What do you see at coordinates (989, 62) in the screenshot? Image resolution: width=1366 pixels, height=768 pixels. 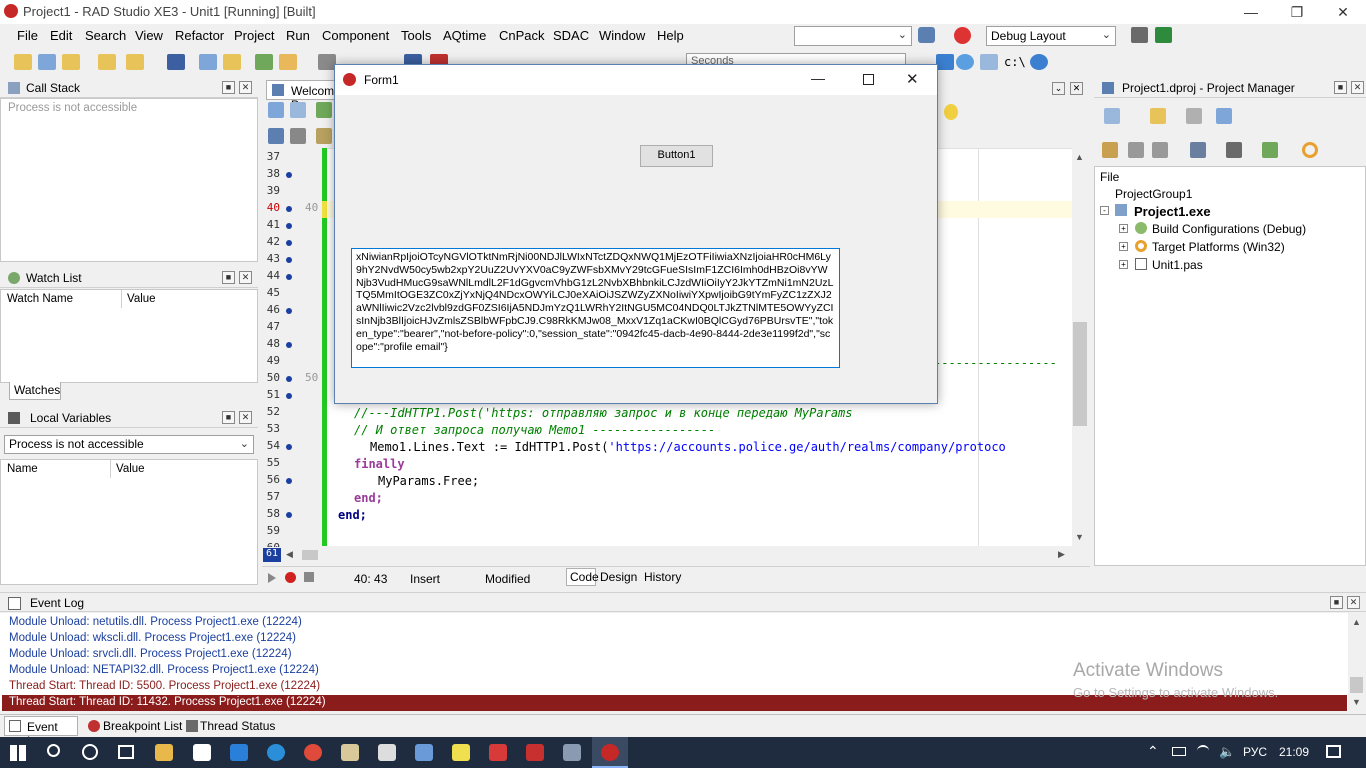 I see `check-icon` at bounding box center [989, 62].